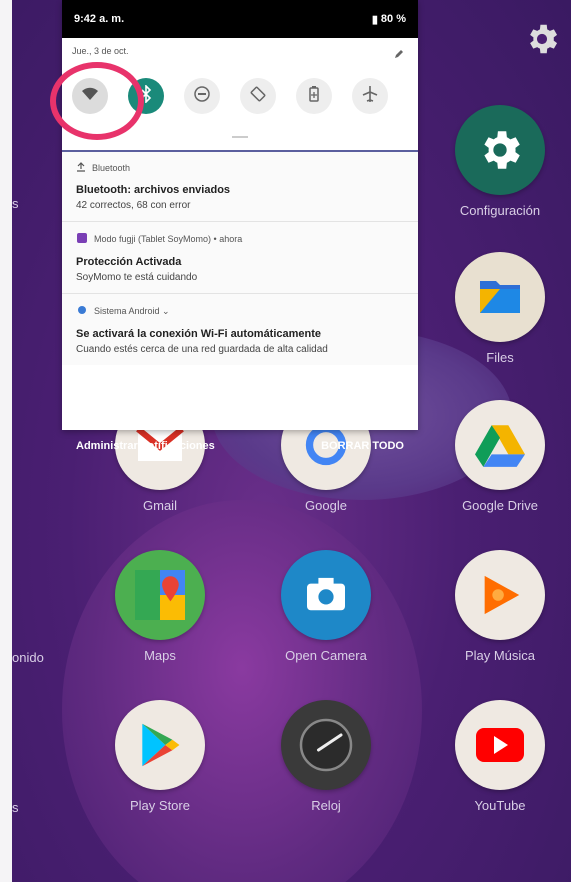  What do you see at coordinates (326, 595) in the screenshot?
I see `camera-icon` at bounding box center [326, 595].